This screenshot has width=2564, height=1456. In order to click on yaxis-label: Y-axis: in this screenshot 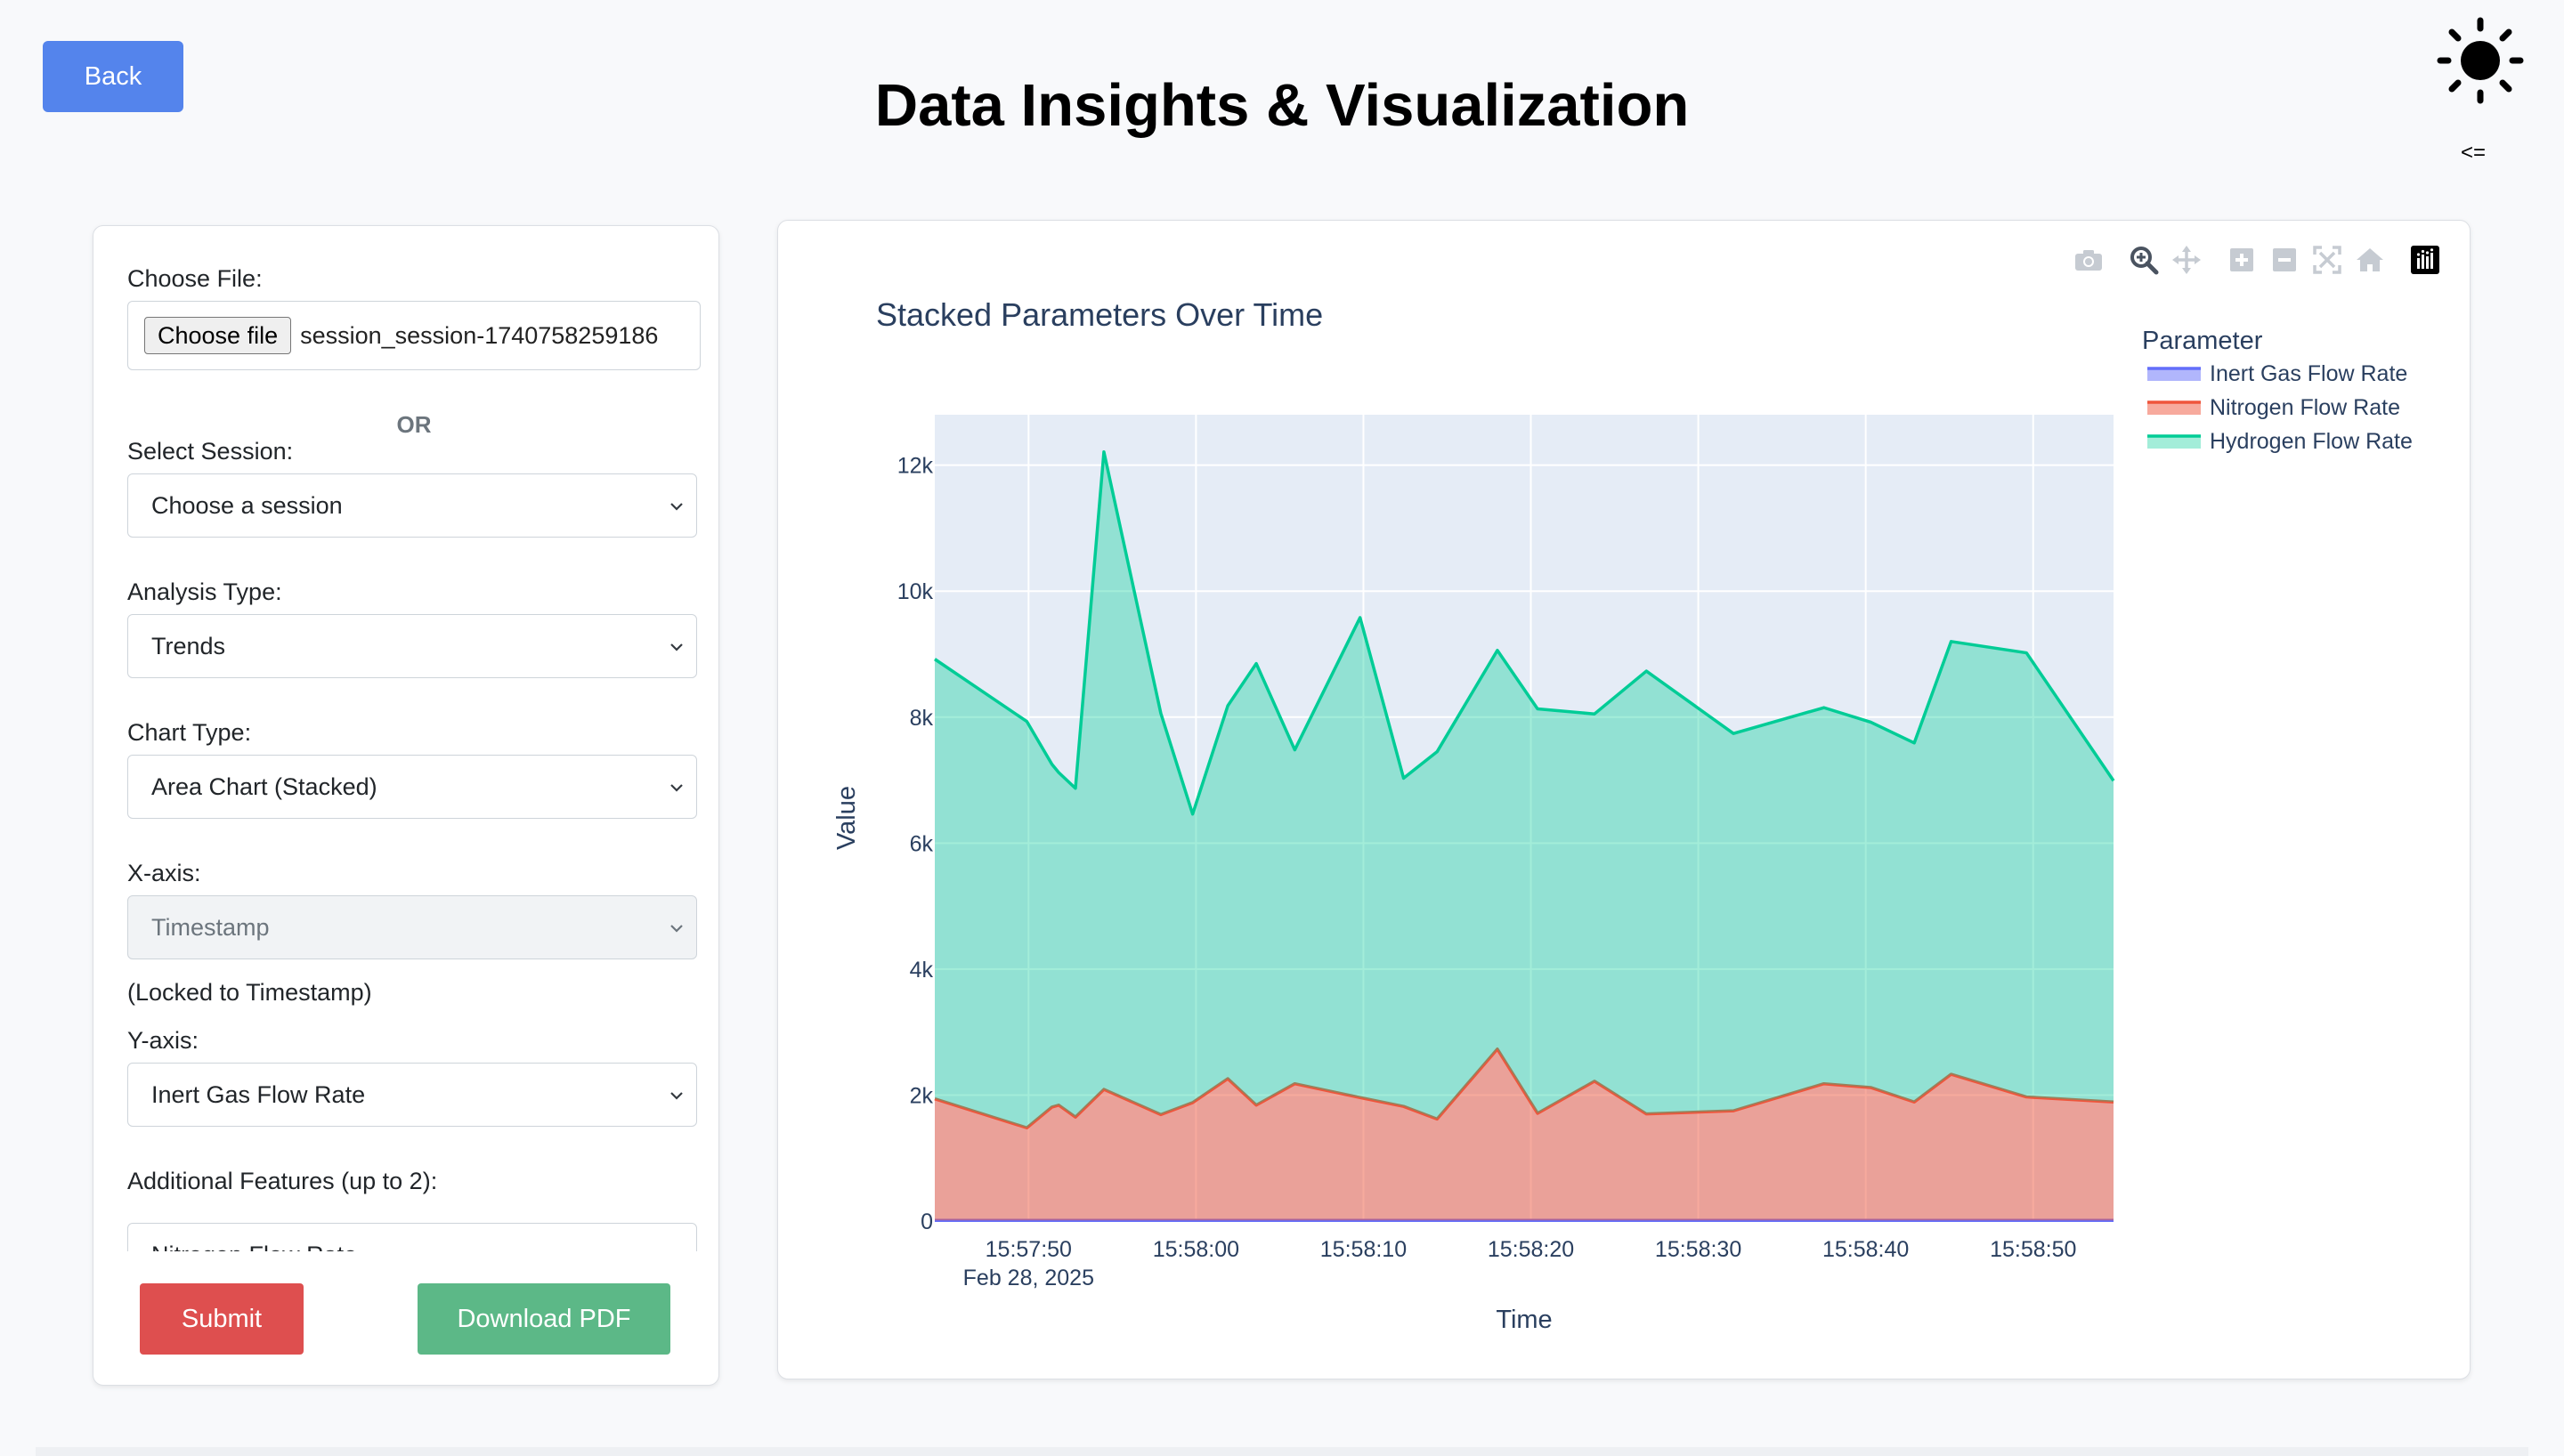, I will do `click(163, 1040)`.